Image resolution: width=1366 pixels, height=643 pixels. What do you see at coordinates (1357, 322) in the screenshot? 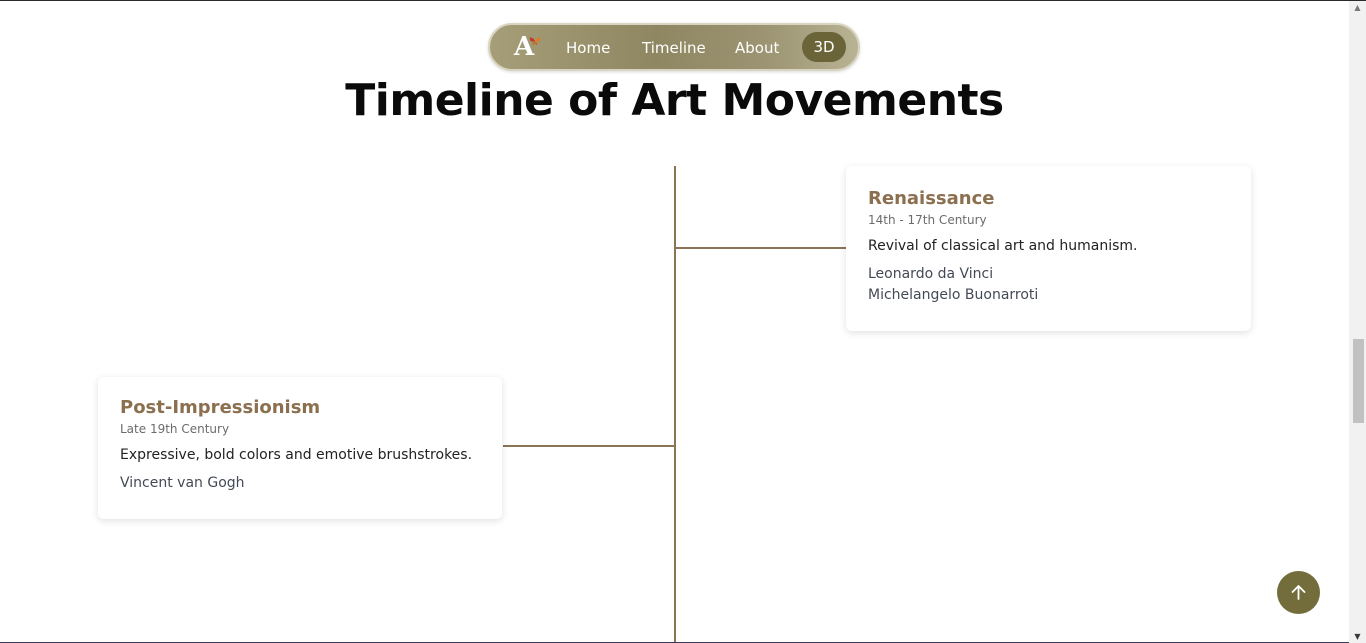
I see `vertical-scrollbar: ▲ ▼` at bounding box center [1357, 322].